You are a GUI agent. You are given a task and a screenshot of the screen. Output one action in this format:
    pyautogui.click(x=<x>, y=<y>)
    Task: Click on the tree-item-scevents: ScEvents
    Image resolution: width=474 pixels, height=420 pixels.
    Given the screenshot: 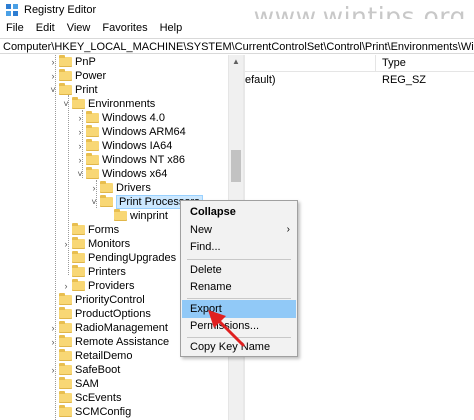 What is the action you would take?
    pyautogui.click(x=84, y=398)
    